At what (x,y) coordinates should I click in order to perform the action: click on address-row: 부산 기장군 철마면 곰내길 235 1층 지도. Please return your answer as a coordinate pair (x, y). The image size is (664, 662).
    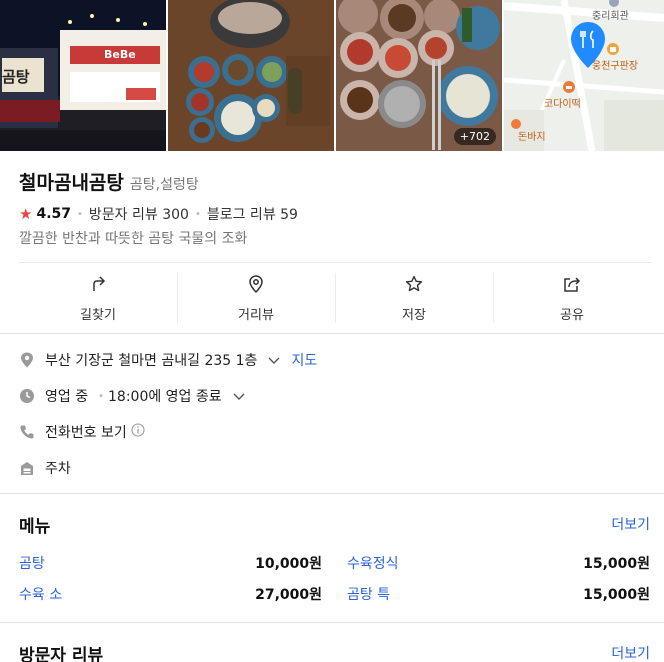
    Looking at the image, I should click on (168, 360).